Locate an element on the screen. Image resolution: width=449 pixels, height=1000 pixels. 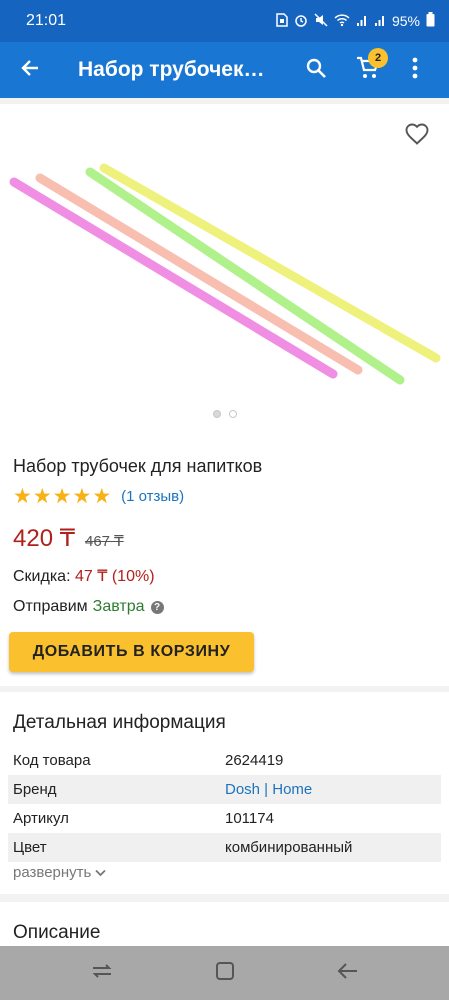
more-menu-button is located at coordinates (415, 70).